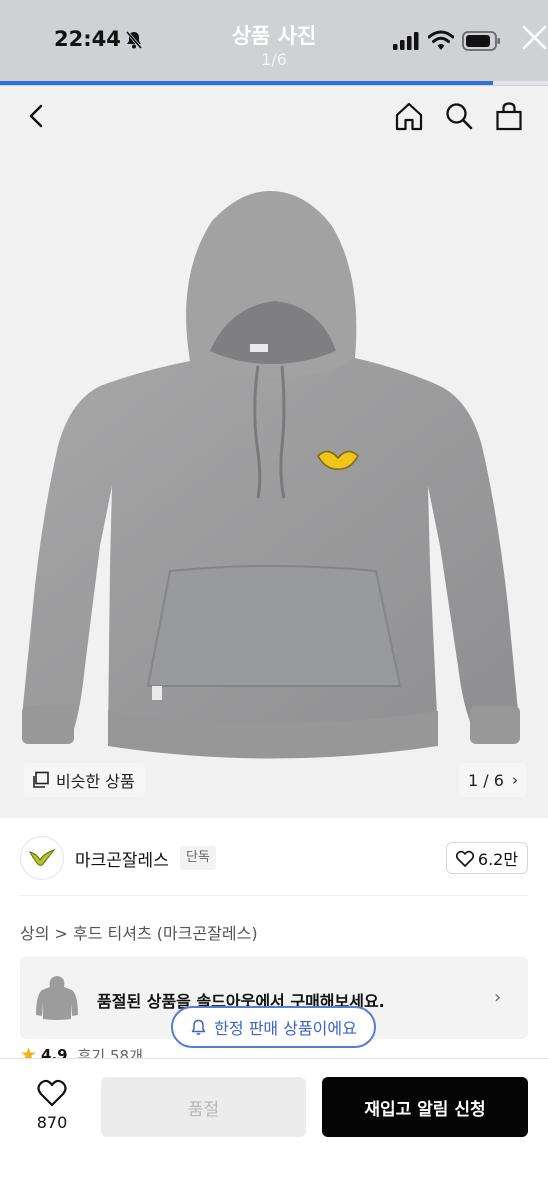 The height and width of the screenshot is (1200, 548). Describe the element at coordinates (285, 1028) in the screenshot. I see `limited-sale-text: 한정 판매 상품이에요` at that location.